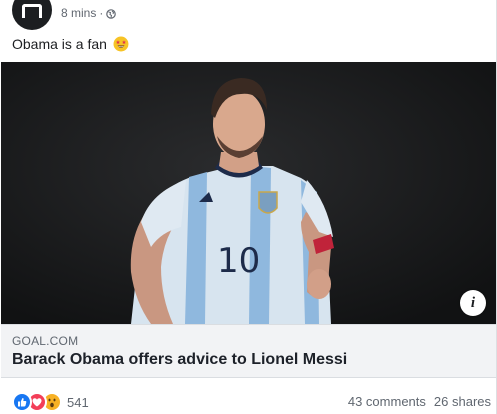  I want to click on avatar-logo-icon, so click(32, 11).